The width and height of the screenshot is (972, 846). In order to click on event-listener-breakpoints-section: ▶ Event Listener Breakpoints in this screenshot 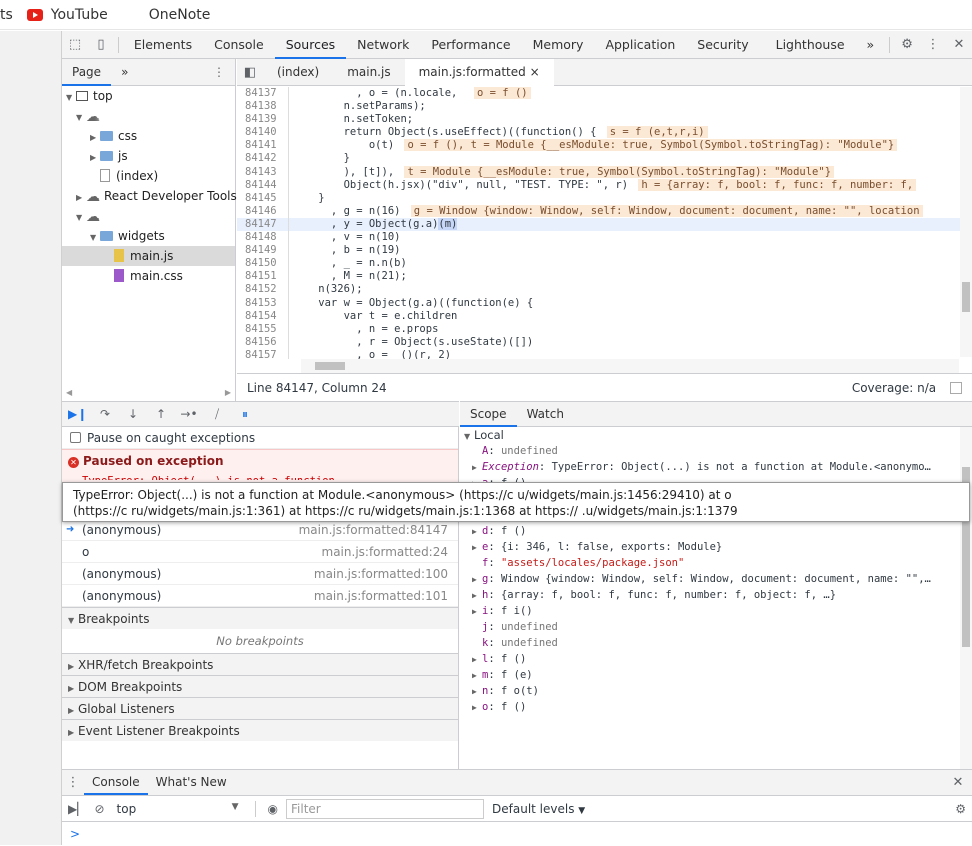, I will do `click(260, 730)`.